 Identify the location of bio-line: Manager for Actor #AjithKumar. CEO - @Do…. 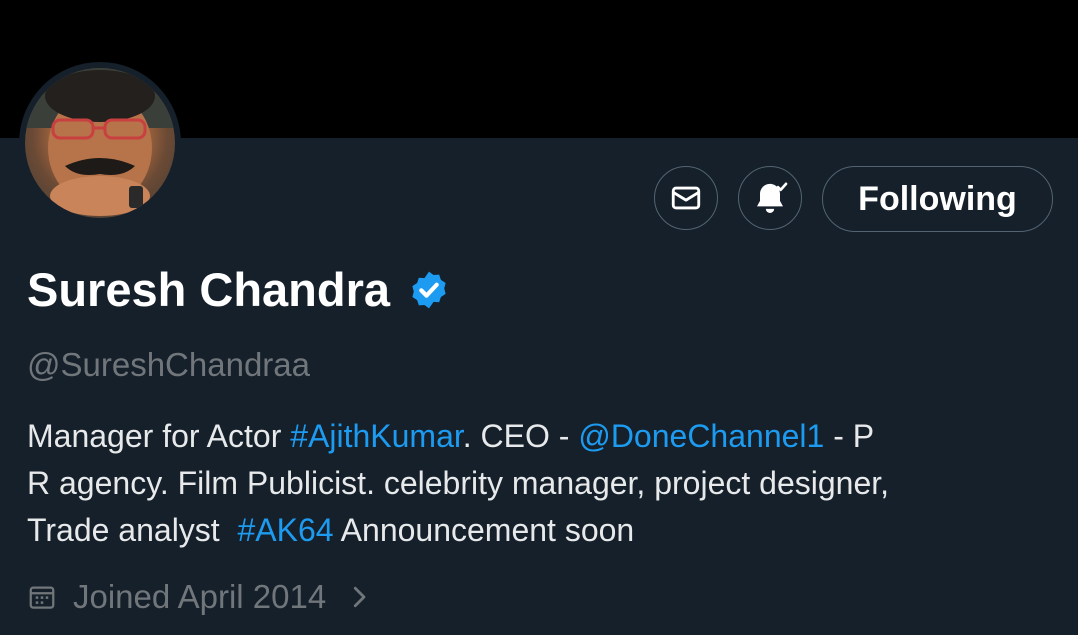
(527, 436).